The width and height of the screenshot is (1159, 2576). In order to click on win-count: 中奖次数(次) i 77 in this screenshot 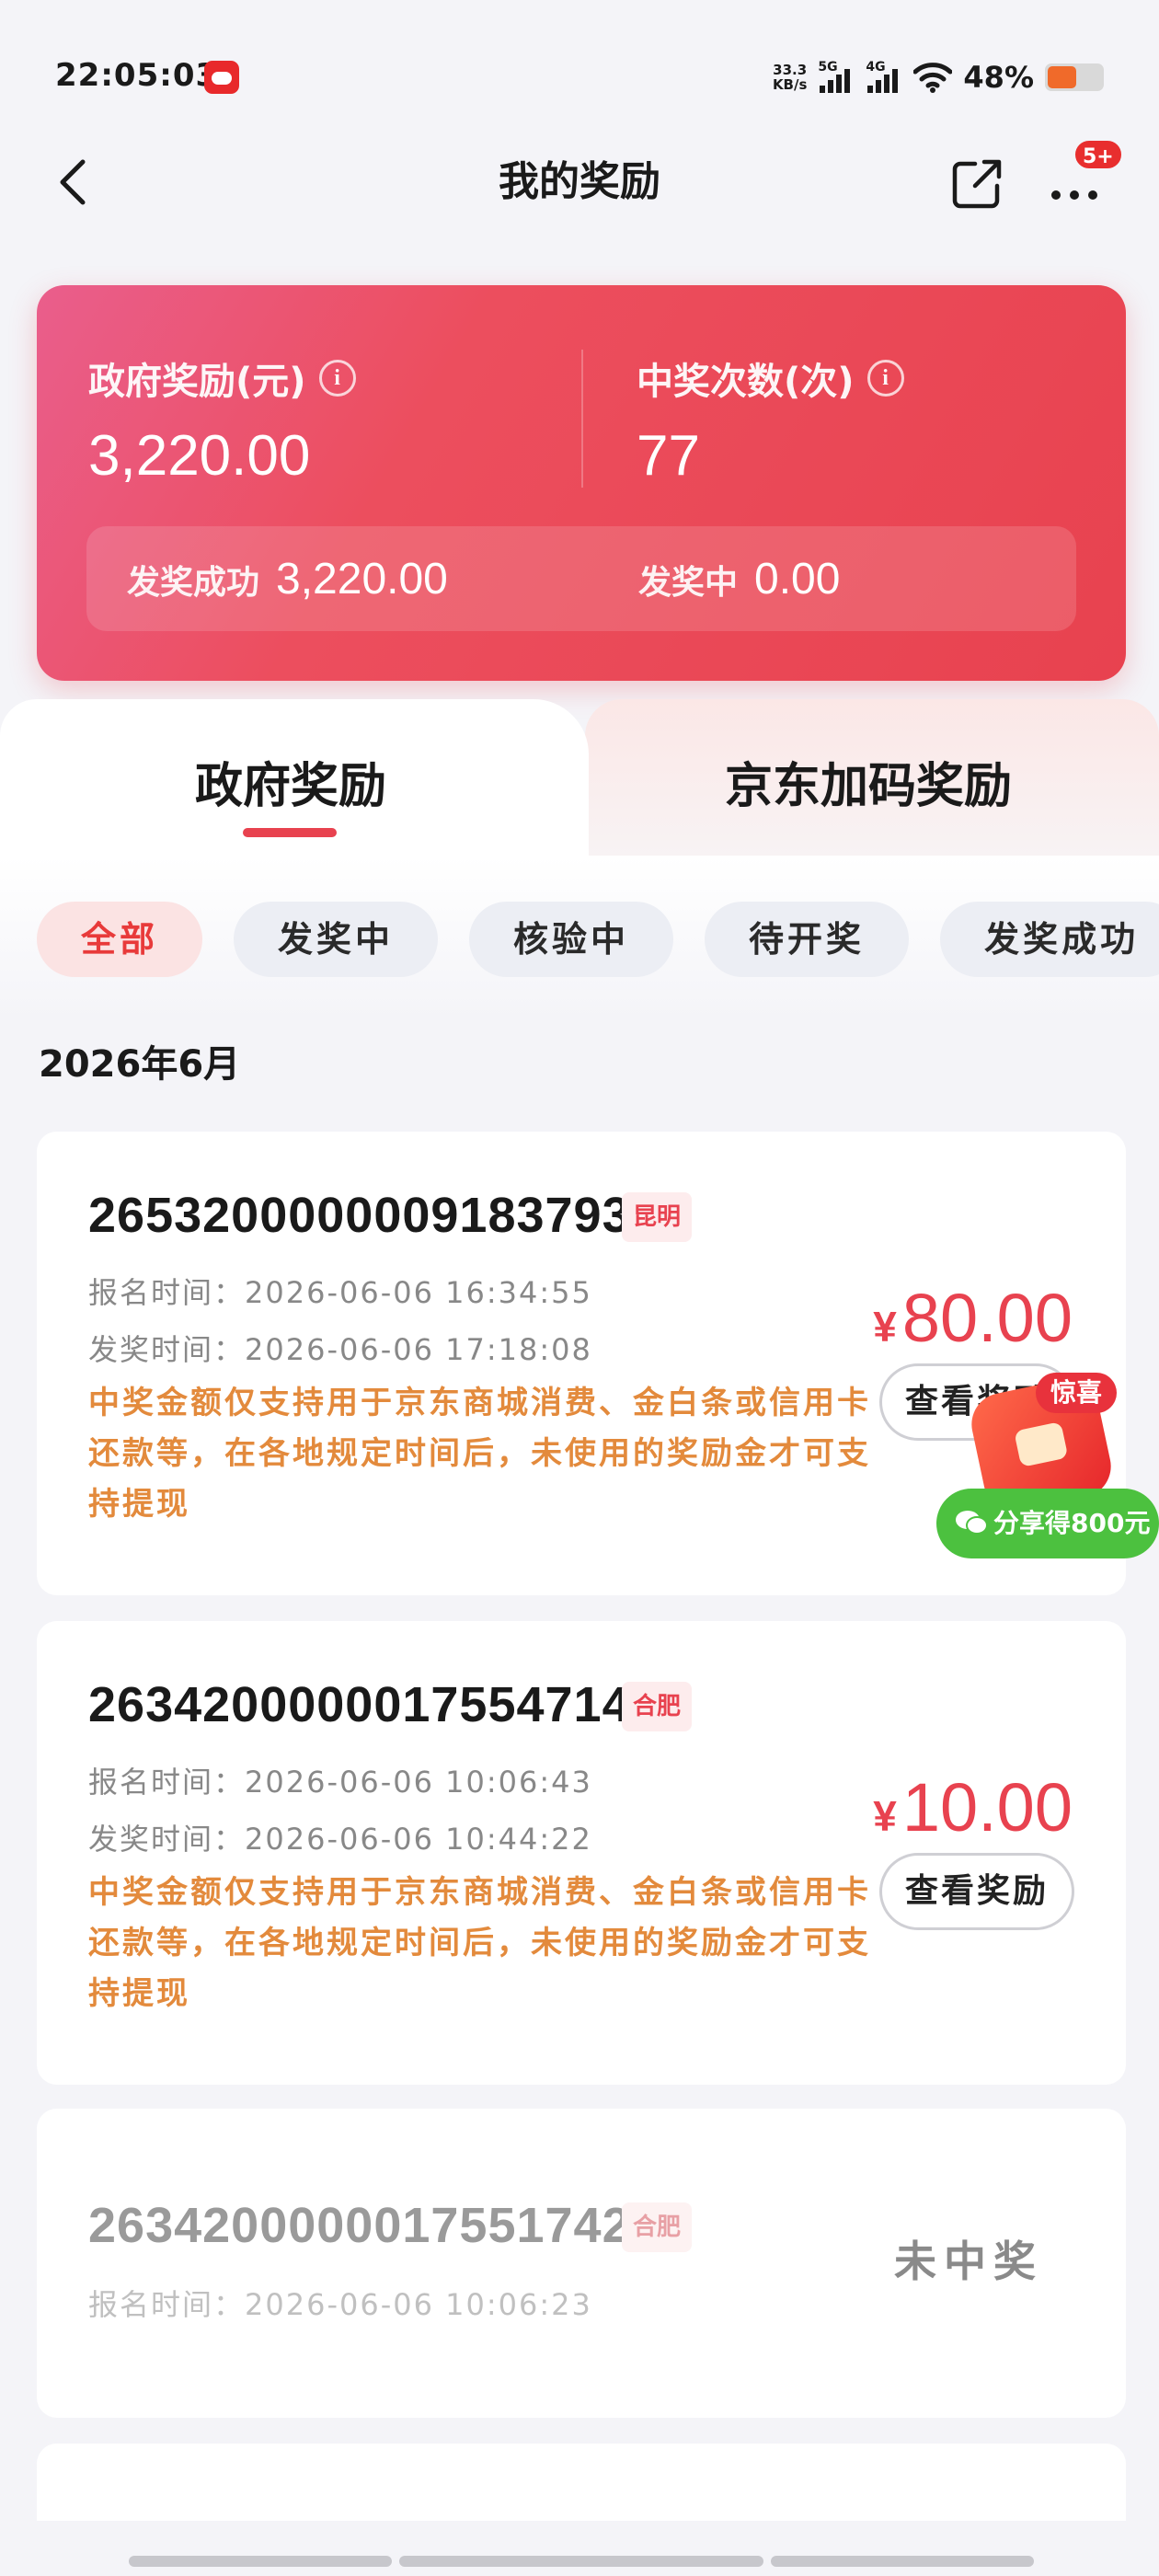, I will do `click(770, 420)`.